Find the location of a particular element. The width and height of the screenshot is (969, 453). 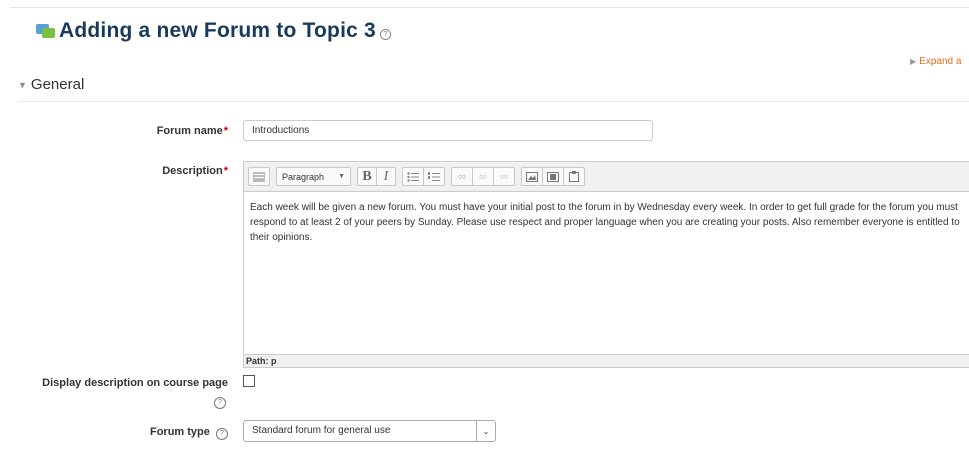

top-divider is located at coordinates (489, 7).